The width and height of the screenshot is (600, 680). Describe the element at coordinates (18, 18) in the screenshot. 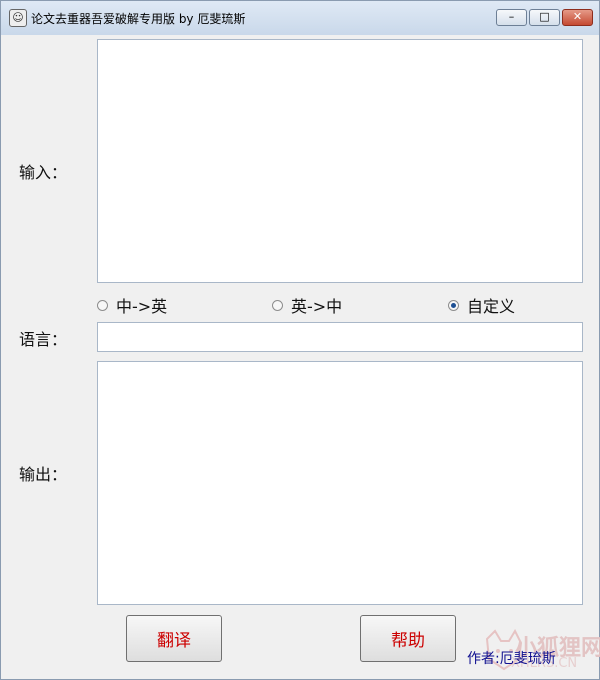

I see `app-icon: ☺` at that location.